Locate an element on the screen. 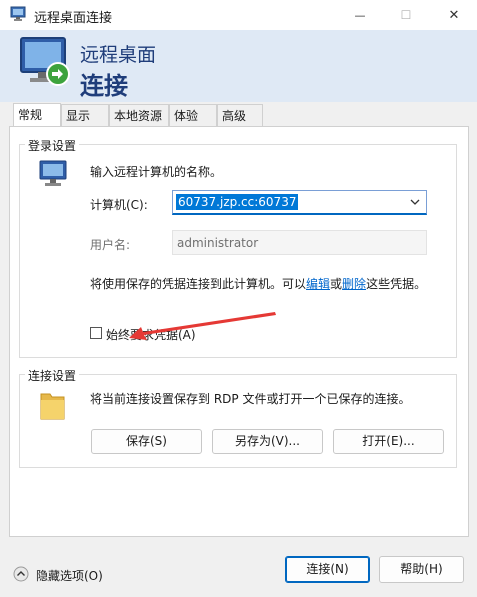 The height and width of the screenshot is (597, 477). remote-desktop-monitor-icon is located at coordinates (45, 61).